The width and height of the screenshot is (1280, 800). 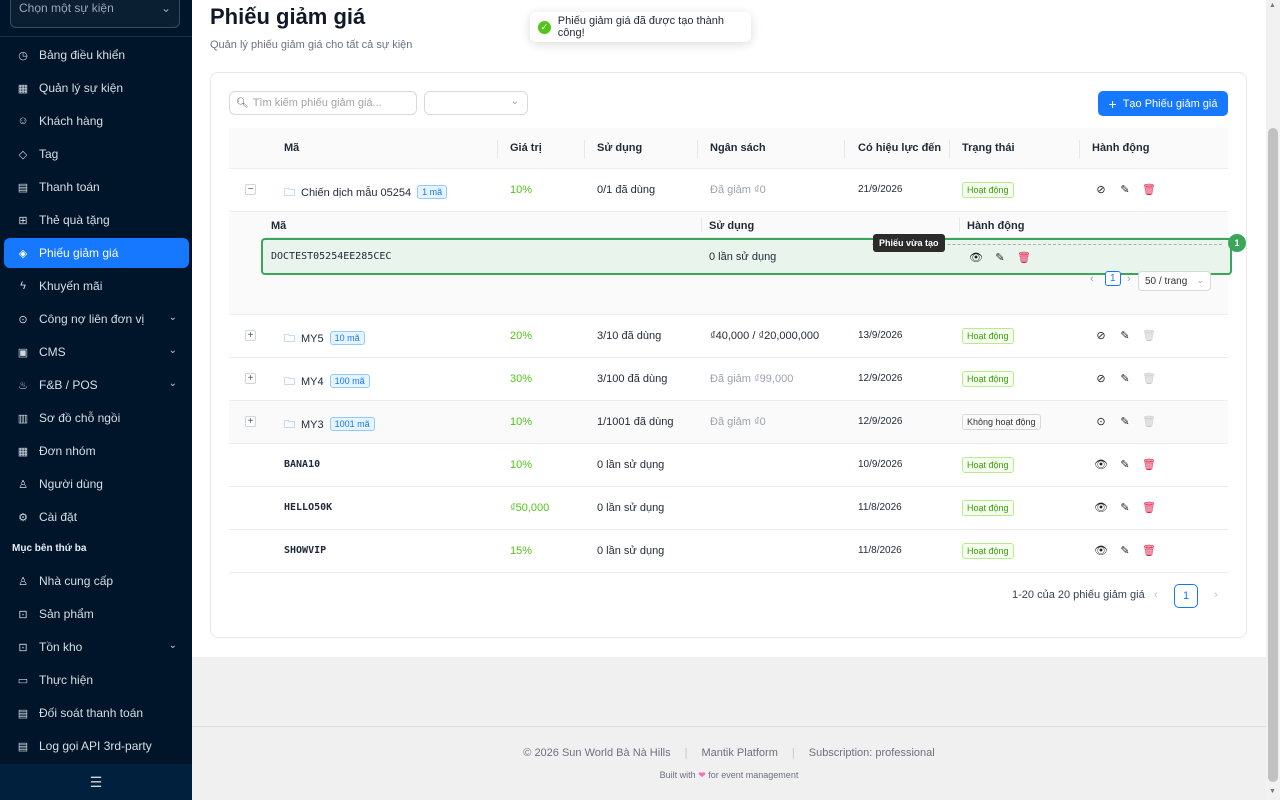 I want to click on sidebar-item-customers: ☺ Khách hàng, so click(x=96, y=121).